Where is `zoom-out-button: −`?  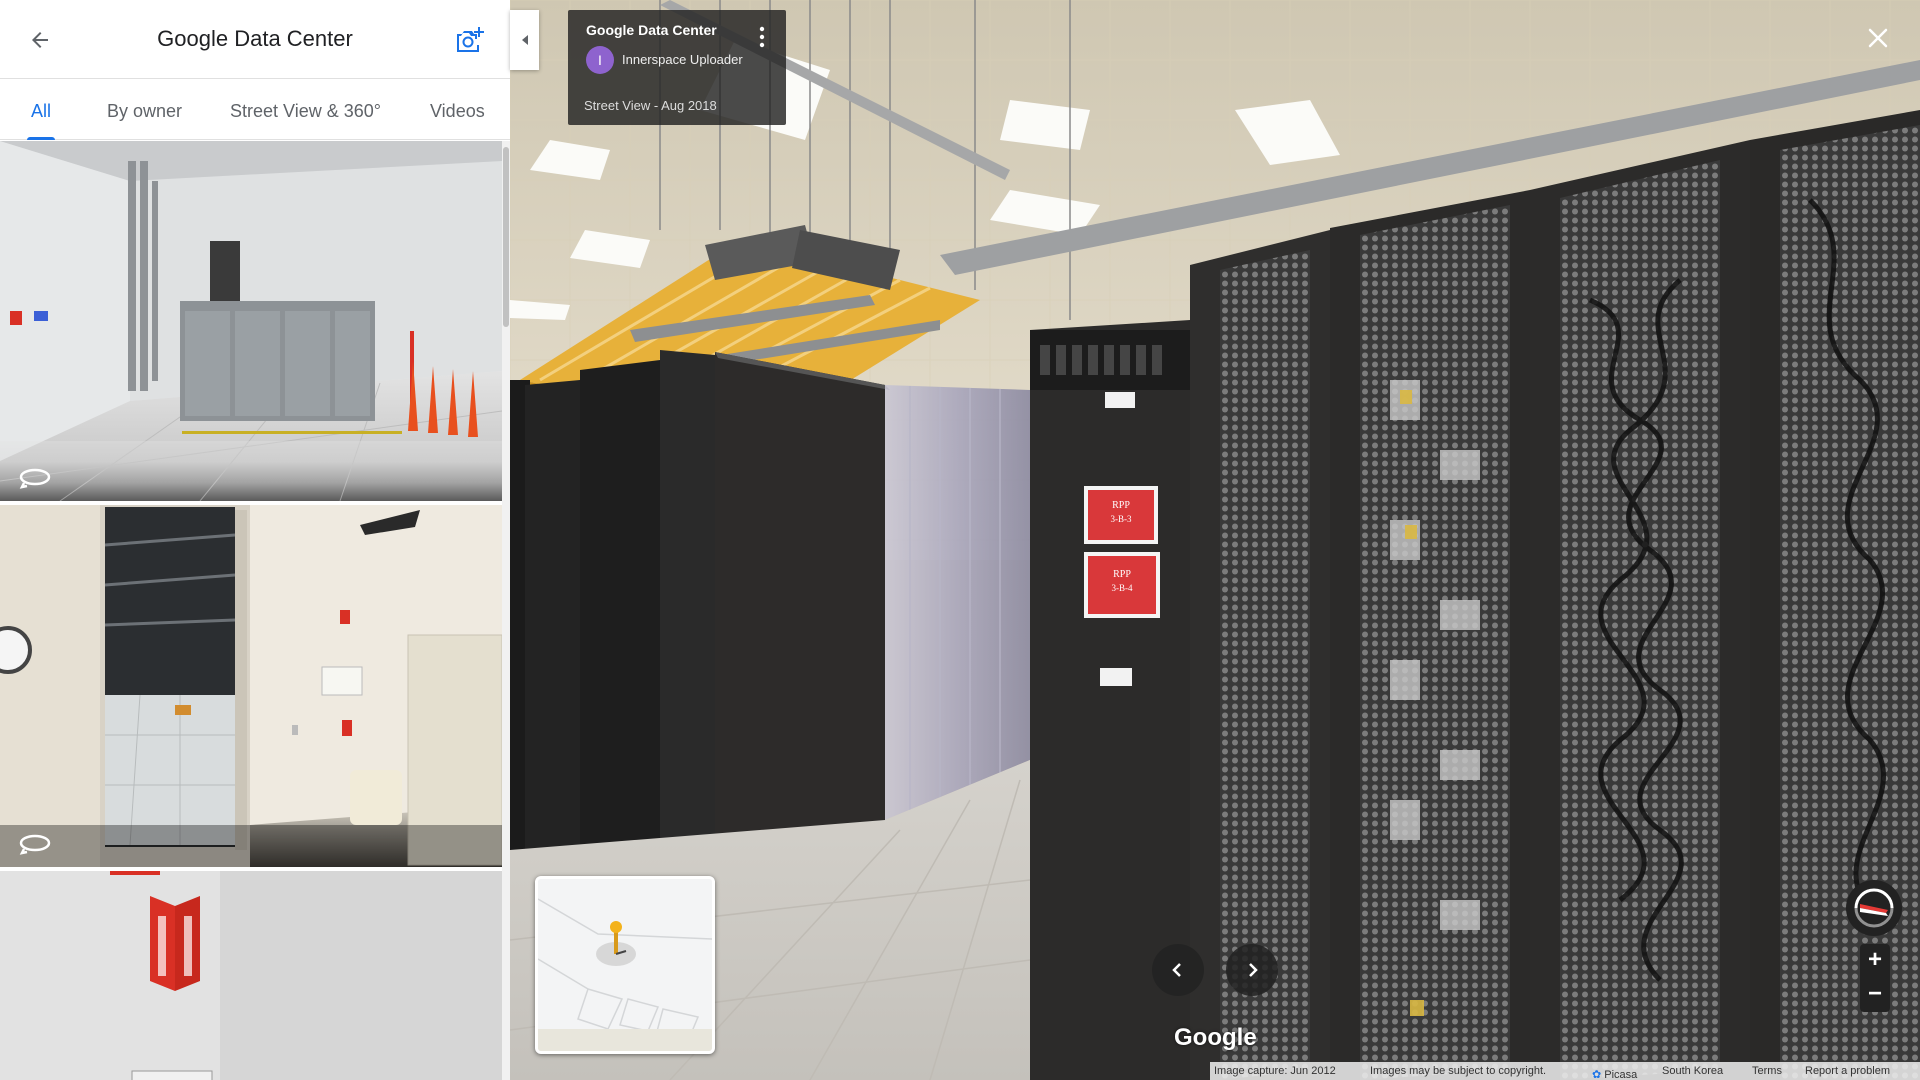
zoom-out-button: − is located at coordinates (1875, 995).